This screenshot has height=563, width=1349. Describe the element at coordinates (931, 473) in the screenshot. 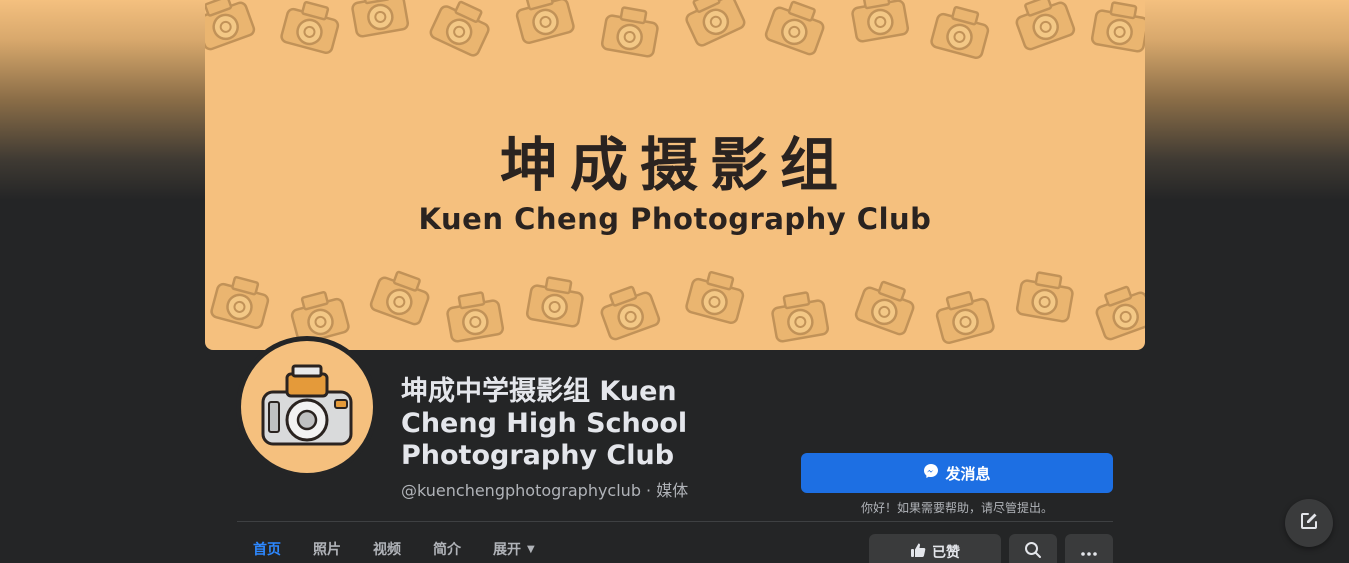

I see `messenger-icon` at that location.